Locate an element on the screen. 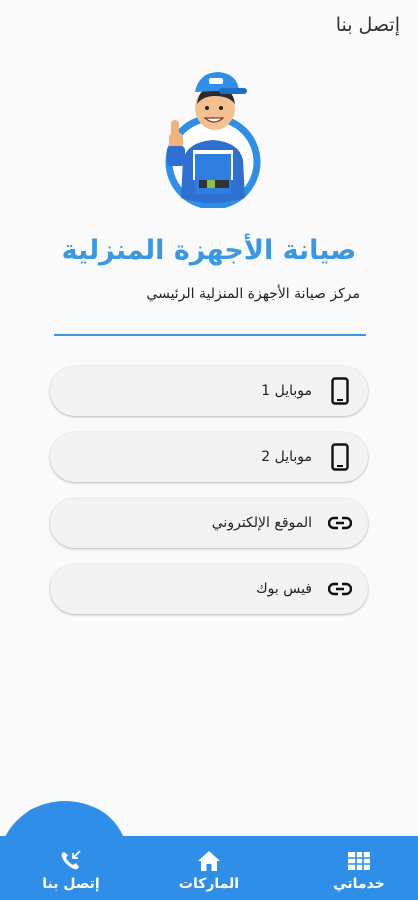 This screenshot has height=900, width=418. brand-subtitle: مركز صيانة الأجهزة المنزلية الرئيسي is located at coordinates (253, 294).